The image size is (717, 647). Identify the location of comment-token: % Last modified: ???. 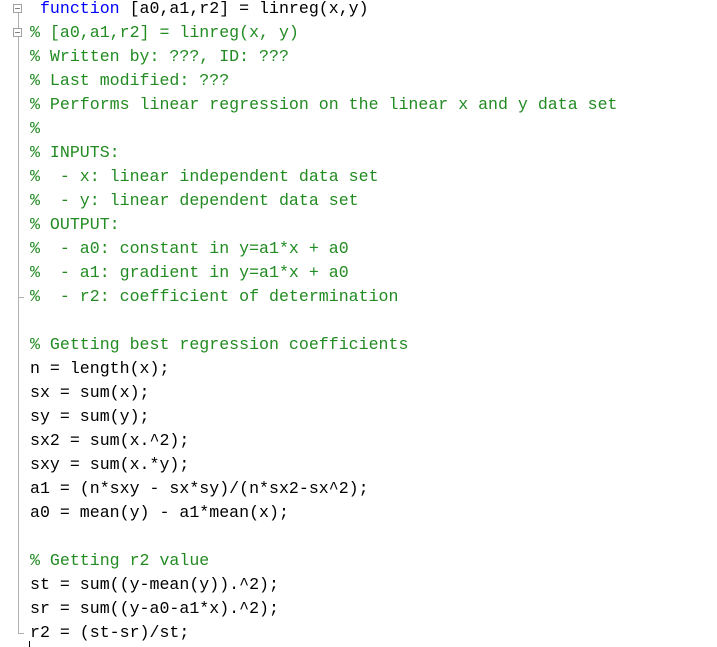
(130, 80).